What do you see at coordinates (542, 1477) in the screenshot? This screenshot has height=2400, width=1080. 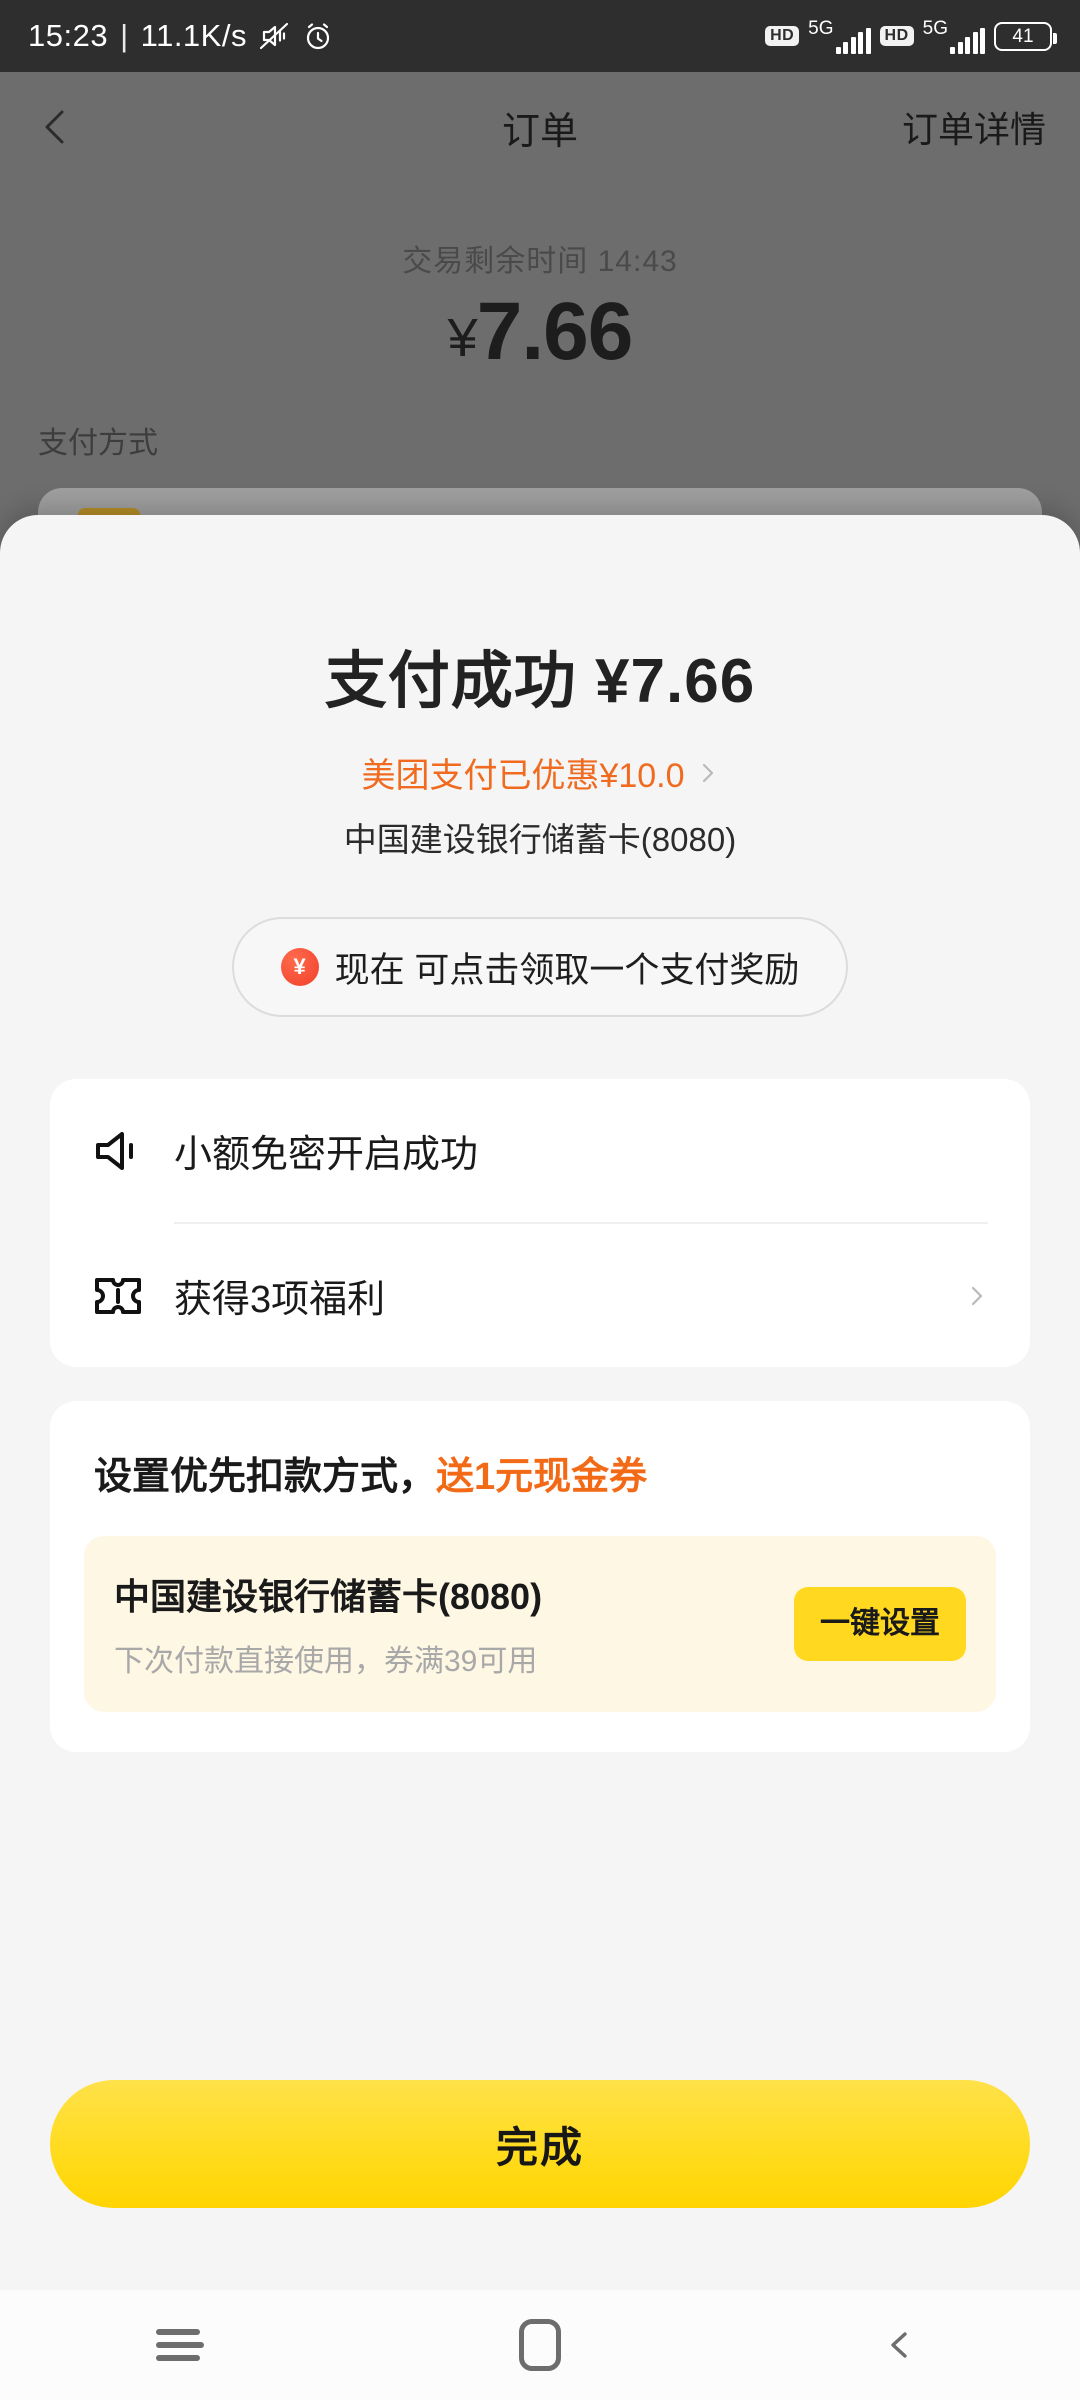 I see `priority-title-highlight: 送1元现金券` at bounding box center [542, 1477].